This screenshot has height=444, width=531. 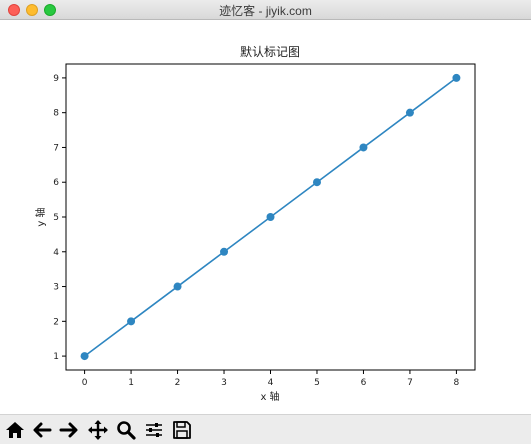 What do you see at coordinates (56, 79) in the screenshot?
I see `y-tick-label: 9` at bounding box center [56, 79].